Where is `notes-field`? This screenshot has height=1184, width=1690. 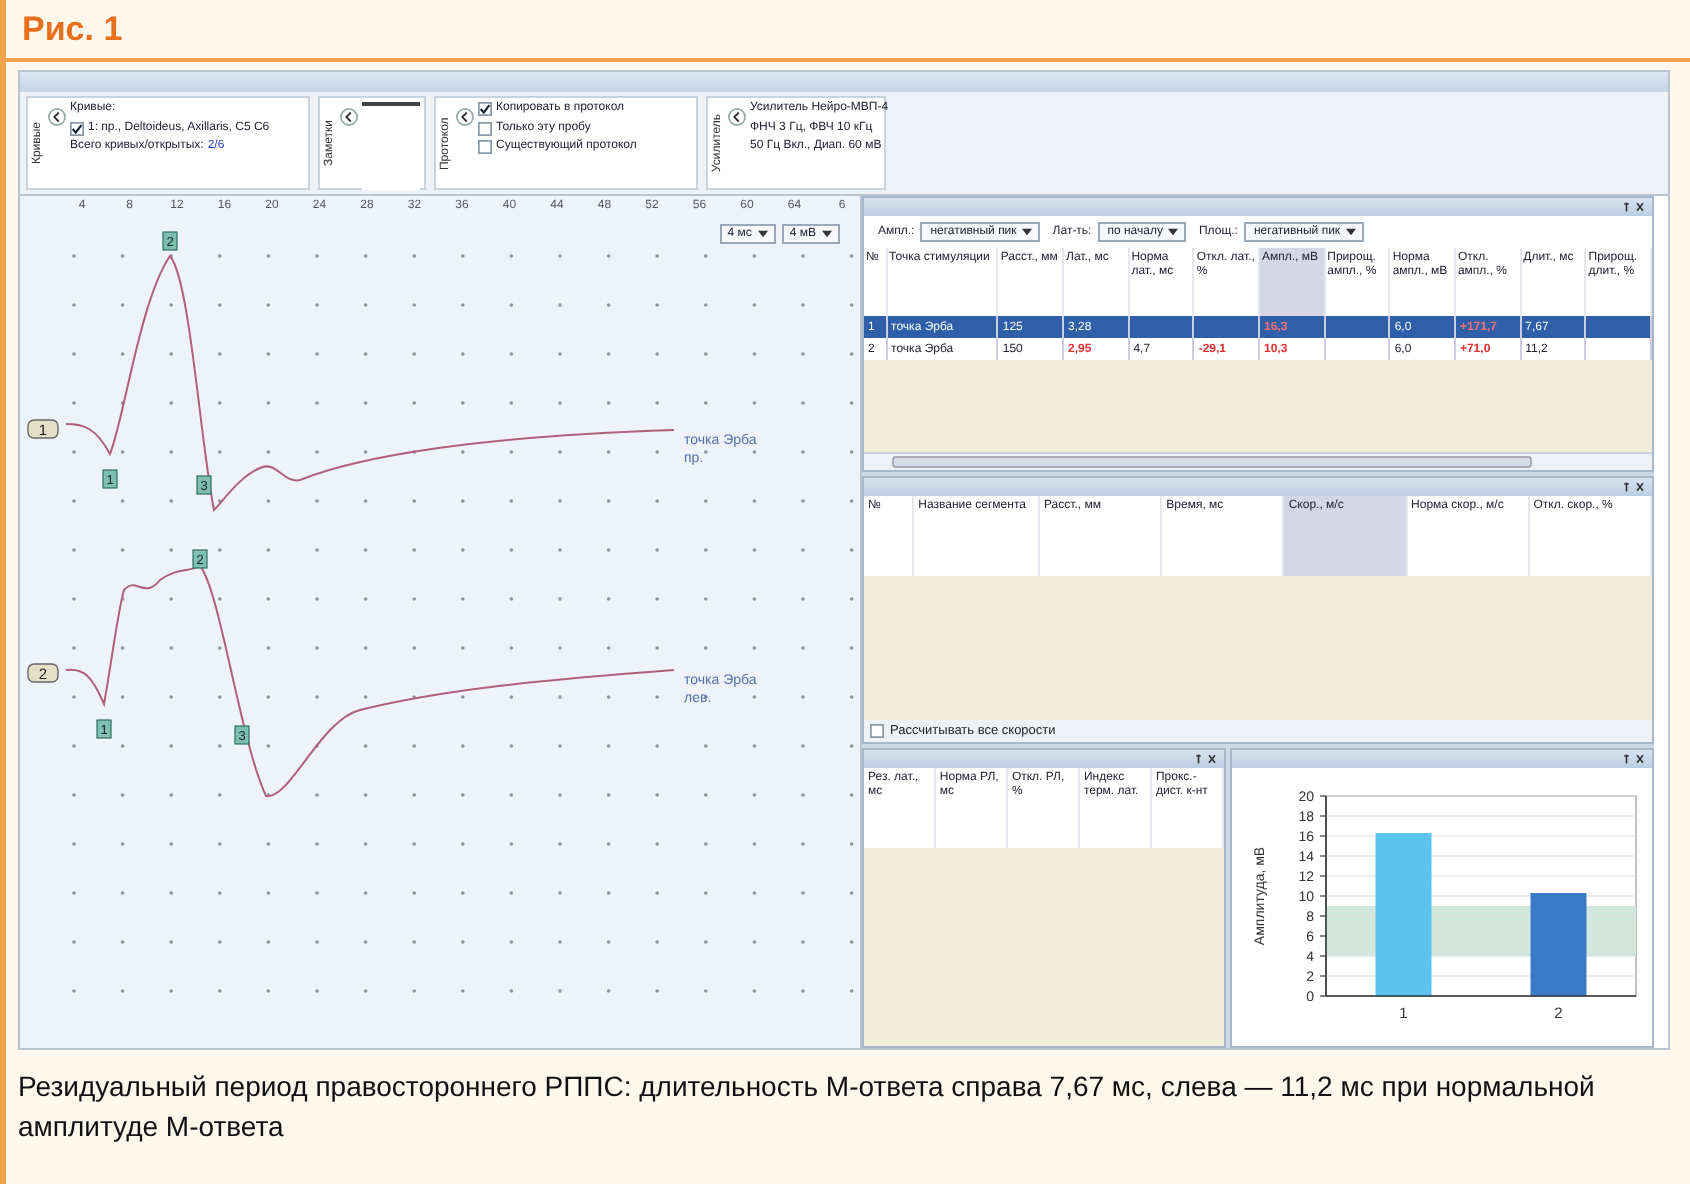
notes-field is located at coordinates (391, 146).